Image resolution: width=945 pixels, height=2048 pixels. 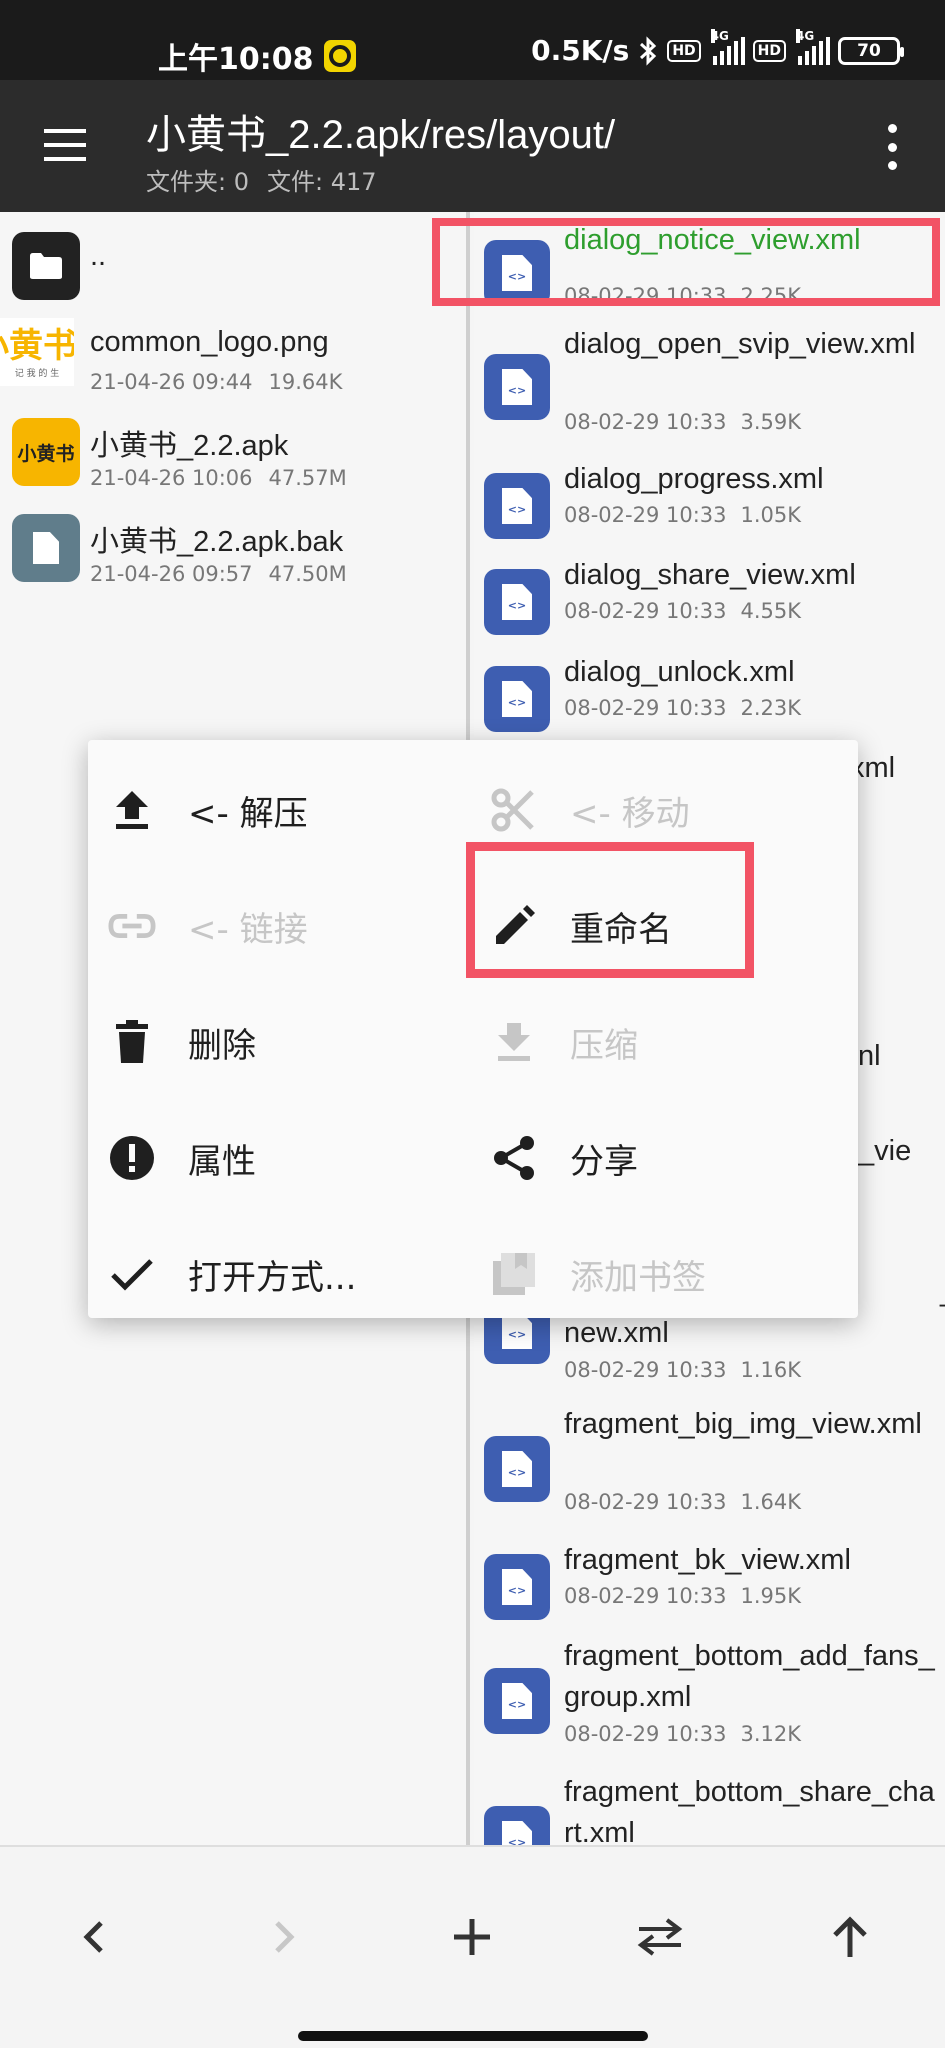 I want to click on hd-badge-1: HD, so click(x=684, y=50).